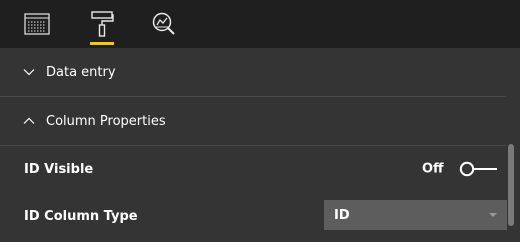  I want to click on id-visible-toggle, so click(478, 169).